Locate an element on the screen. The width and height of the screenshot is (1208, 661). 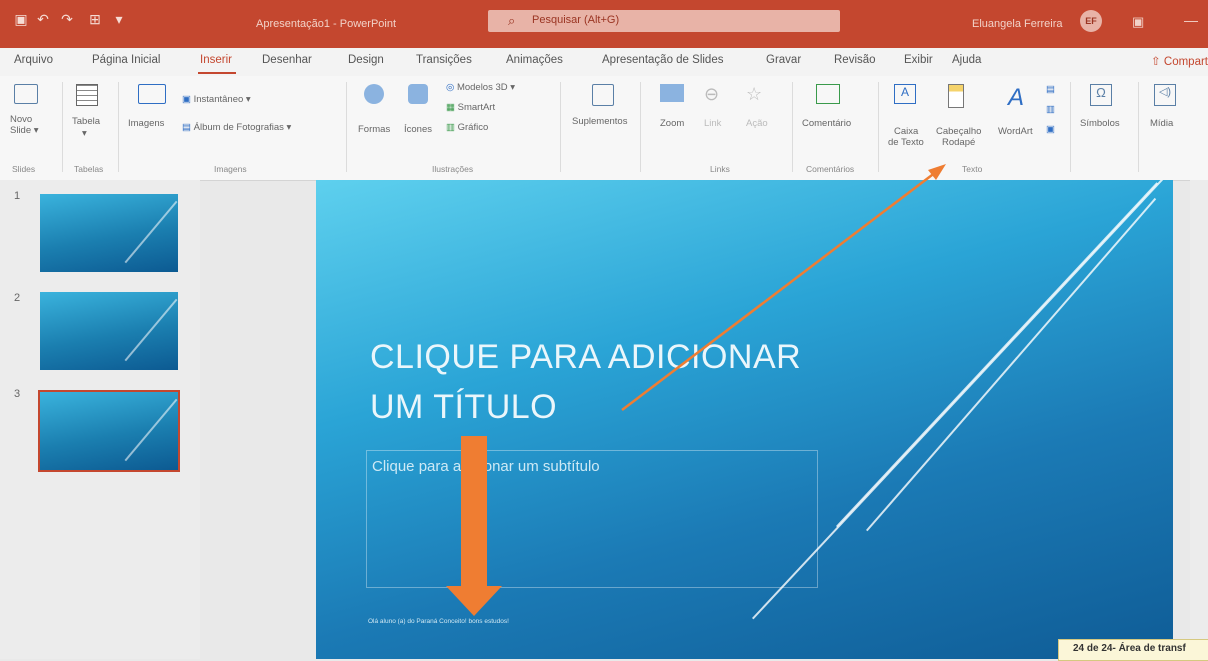
annotation-down-arrow-head is located at coordinates (474, 601).